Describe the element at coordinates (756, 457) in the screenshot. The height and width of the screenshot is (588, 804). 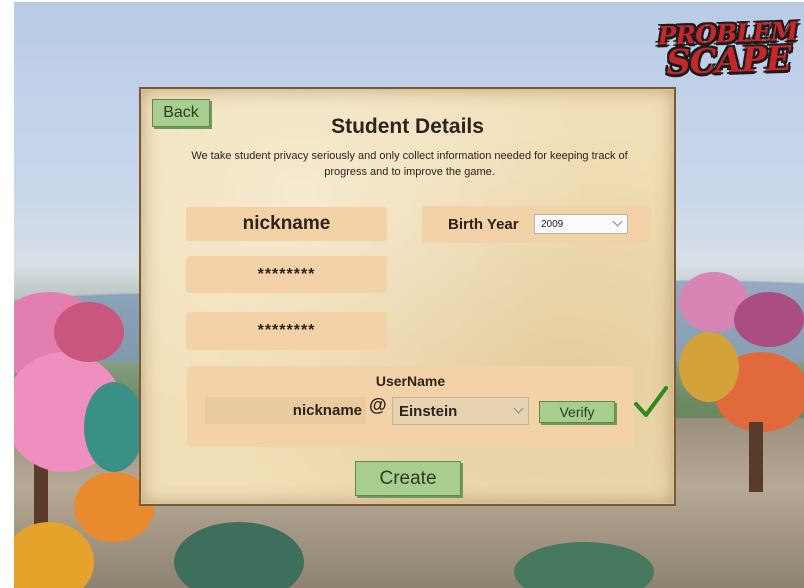
I see `tree-trunk` at that location.